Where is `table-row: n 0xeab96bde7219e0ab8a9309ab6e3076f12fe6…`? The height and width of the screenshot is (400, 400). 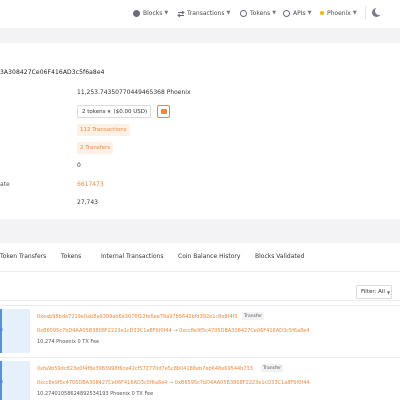
table-row: n 0xeab96bde7219e0ab8a9309ab6e3076f12fe6… is located at coordinates (200, 329).